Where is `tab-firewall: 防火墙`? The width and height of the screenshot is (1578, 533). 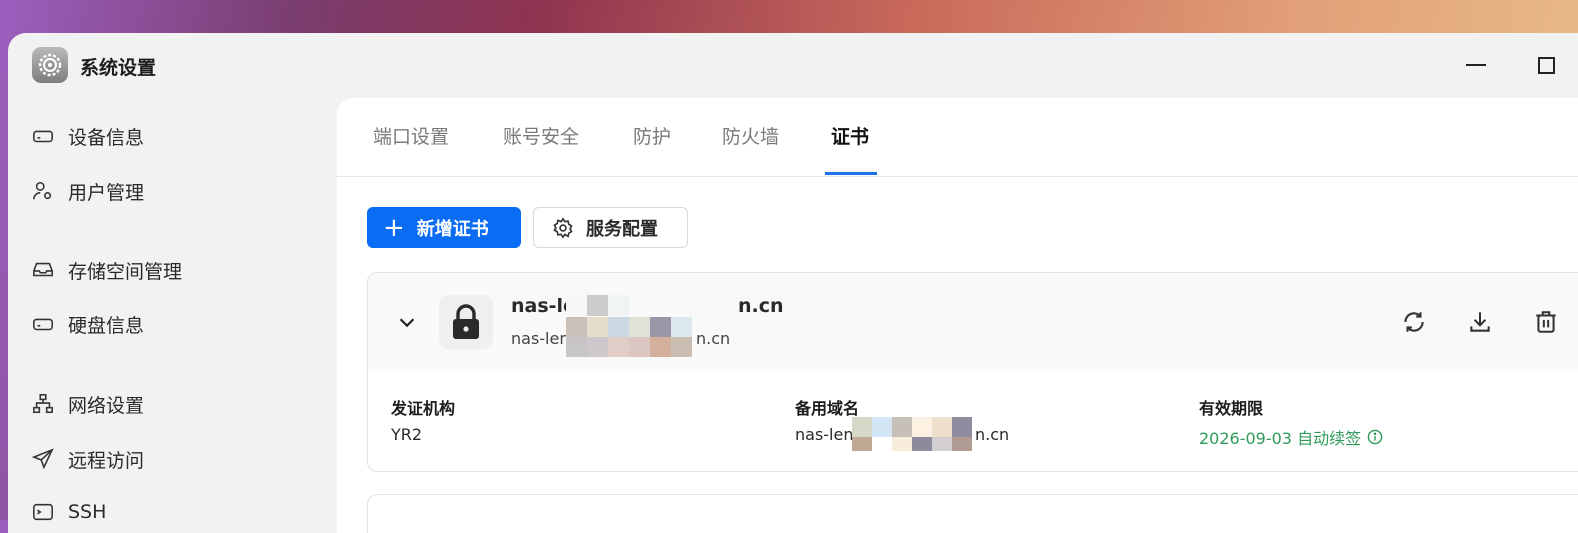
tab-firewall: 防火墙 is located at coordinates (750, 135).